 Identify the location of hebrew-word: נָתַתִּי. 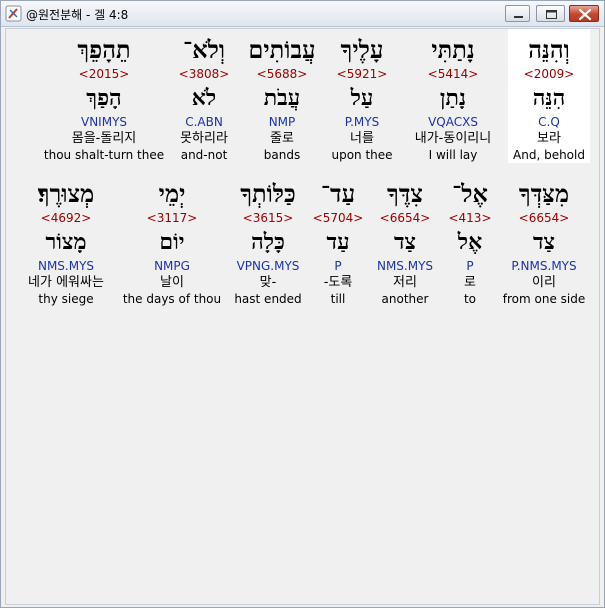
(453, 49).